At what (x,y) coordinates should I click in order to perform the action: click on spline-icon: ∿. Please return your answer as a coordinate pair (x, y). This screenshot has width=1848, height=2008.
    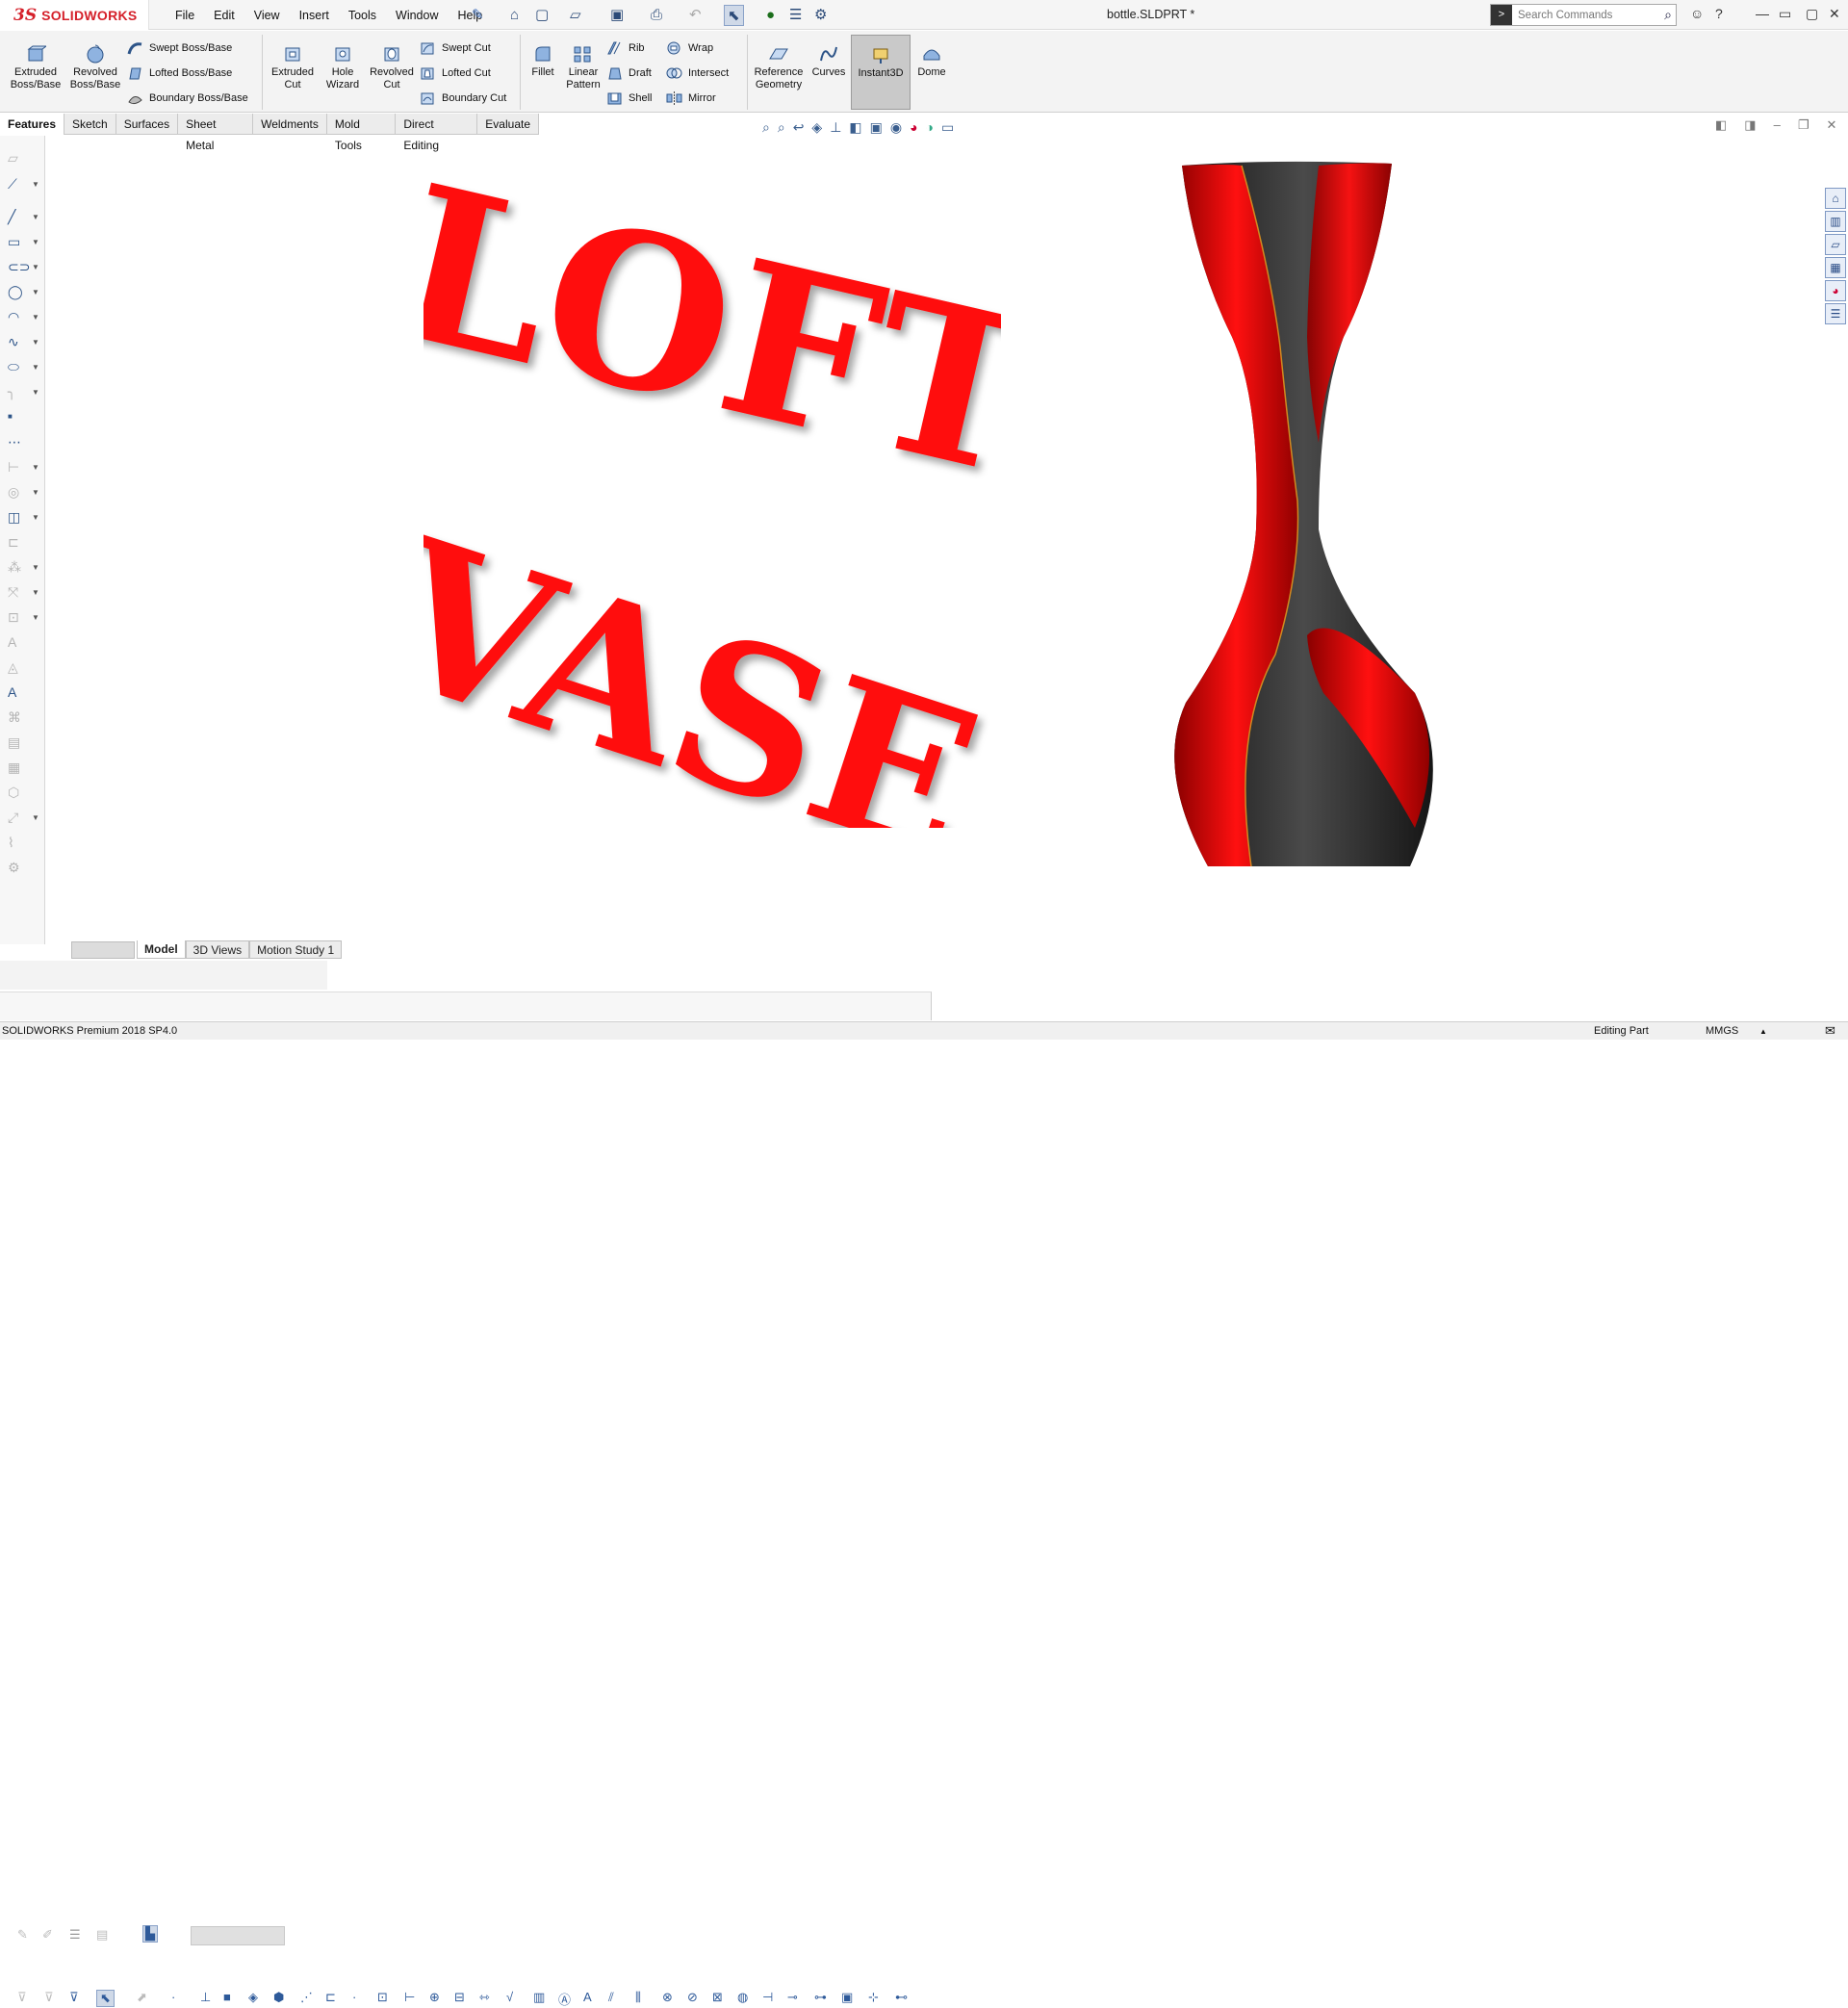
    Looking at the image, I should click on (15, 341).